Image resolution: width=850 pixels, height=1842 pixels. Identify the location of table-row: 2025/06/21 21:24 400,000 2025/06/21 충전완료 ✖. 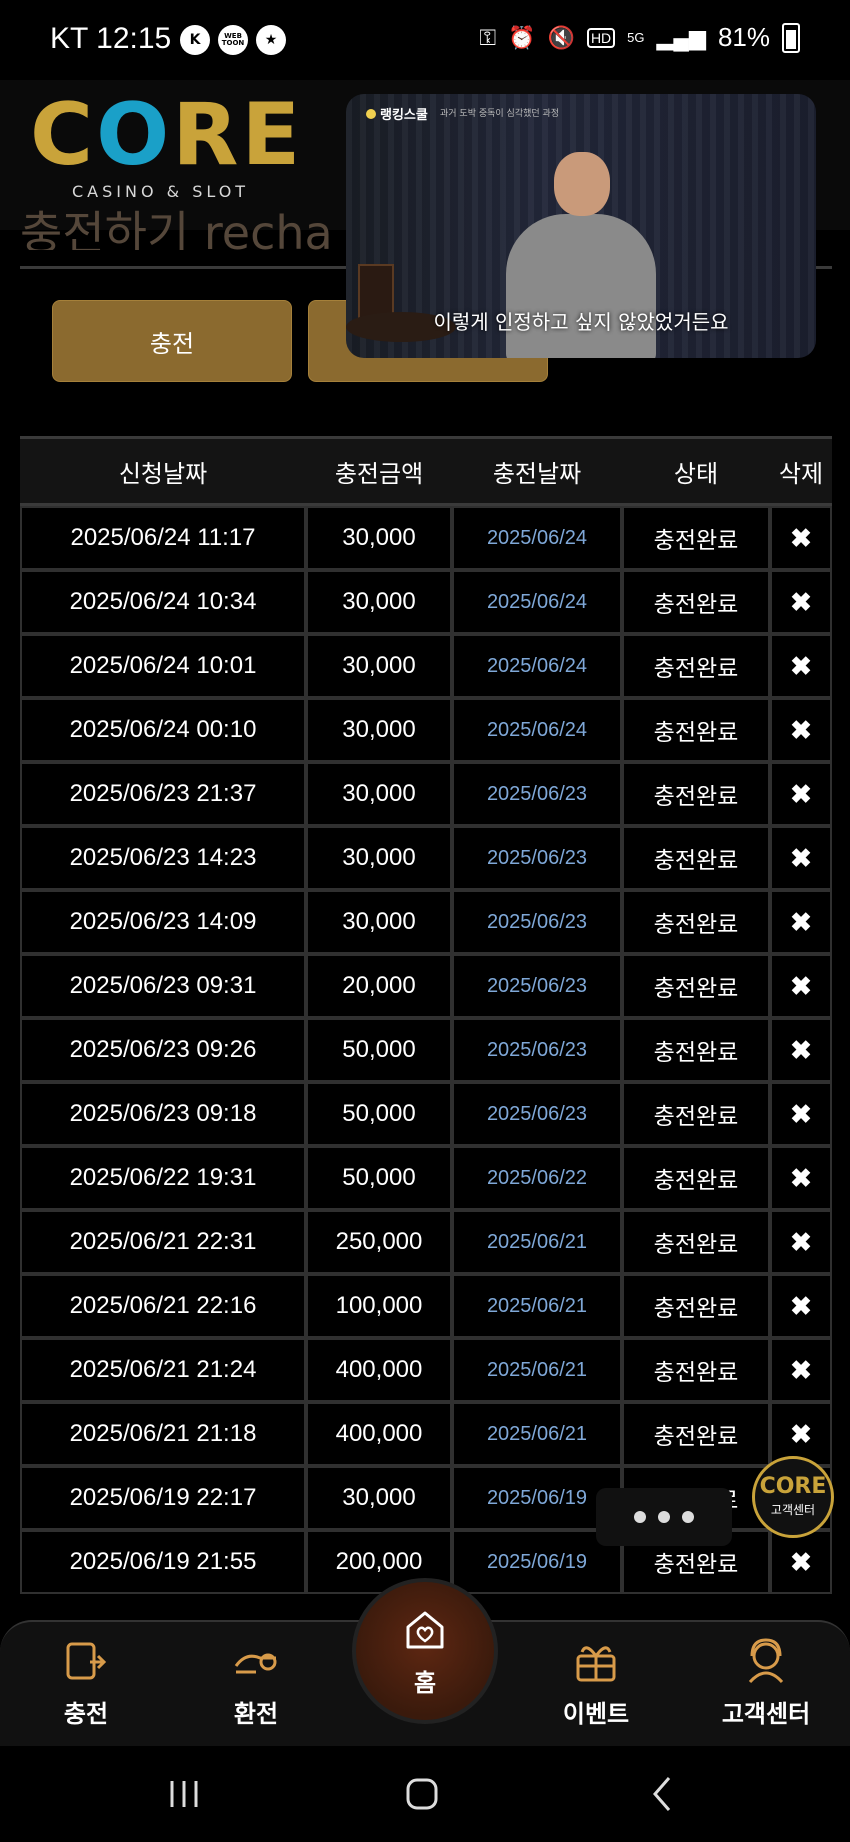
(426, 1370).